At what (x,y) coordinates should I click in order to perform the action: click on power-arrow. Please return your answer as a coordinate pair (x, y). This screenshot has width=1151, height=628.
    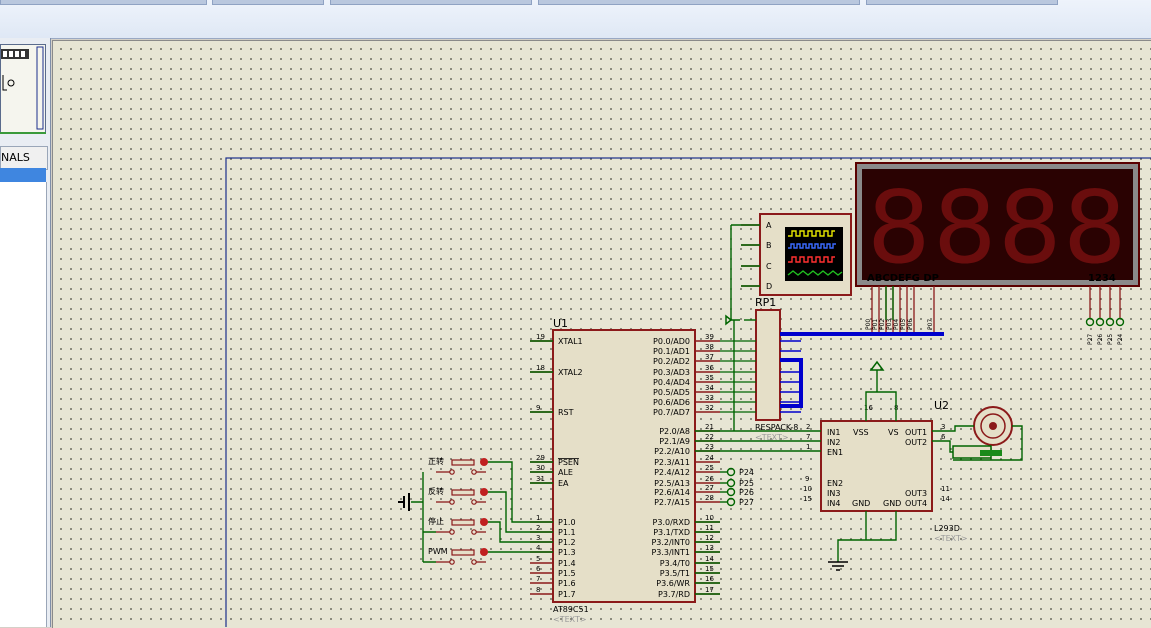
    Looking at the image, I should click on (805, 342).